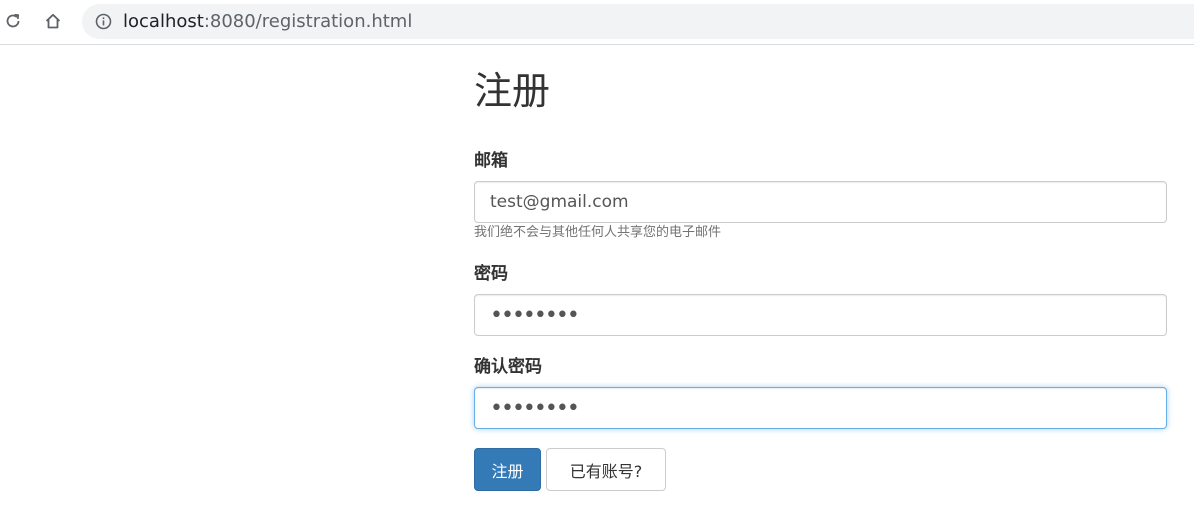 This screenshot has height=510, width=1194. I want to click on address-bar: localhost:8080/registration.html, so click(638, 21).